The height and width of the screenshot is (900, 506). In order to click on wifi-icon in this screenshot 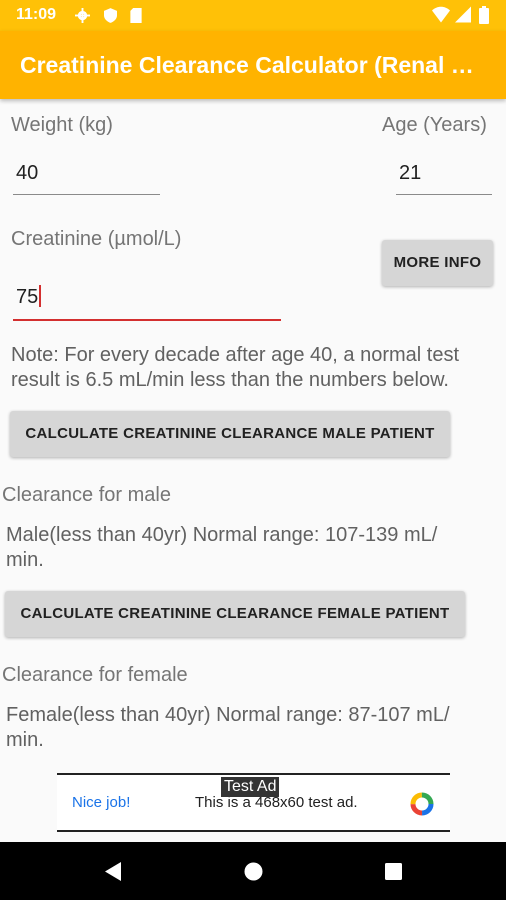, I will do `click(441, 17)`.